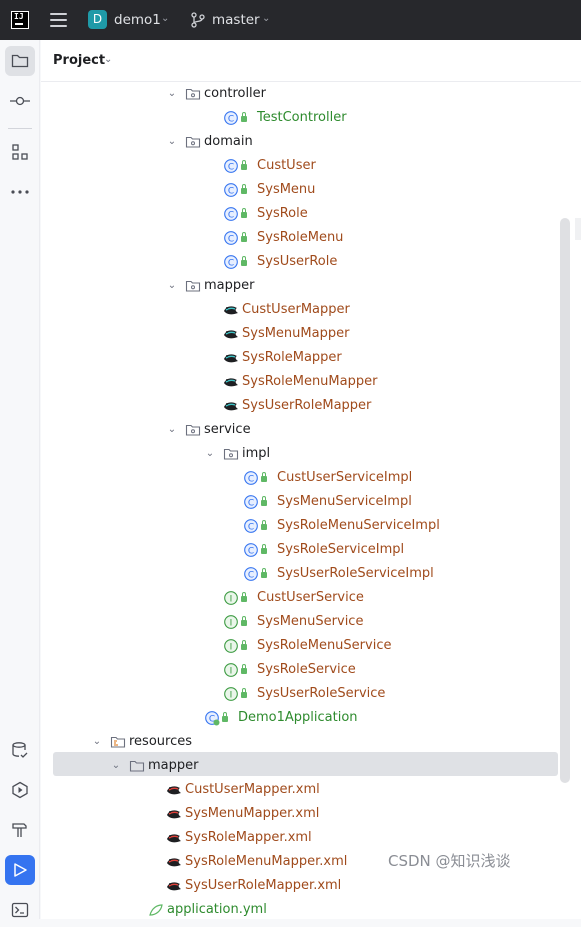 The image size is (581, 927). I want to click on structure-tool-button, so click(20, 152).